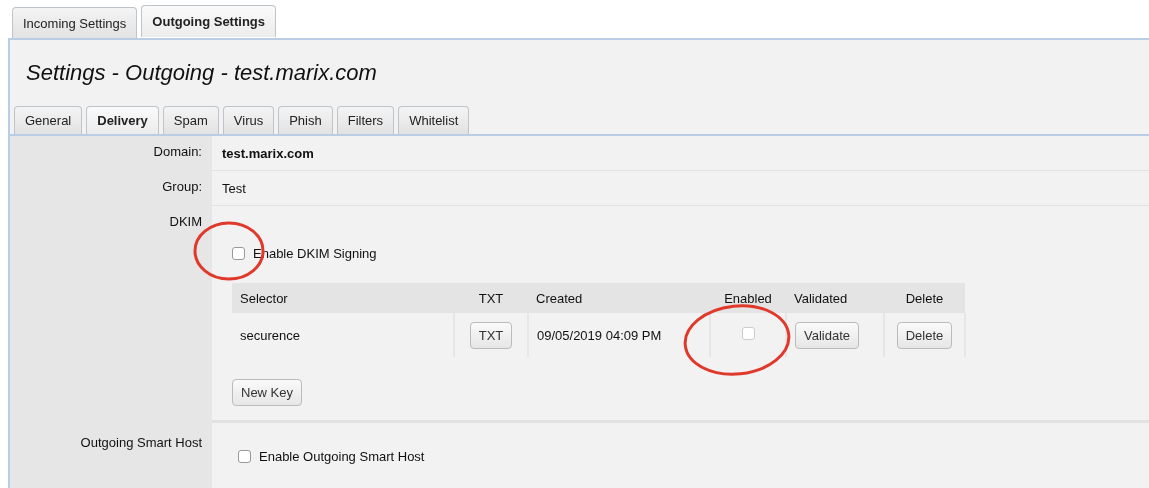  I want to click on new-key-button: New Key, so click(267, 392).